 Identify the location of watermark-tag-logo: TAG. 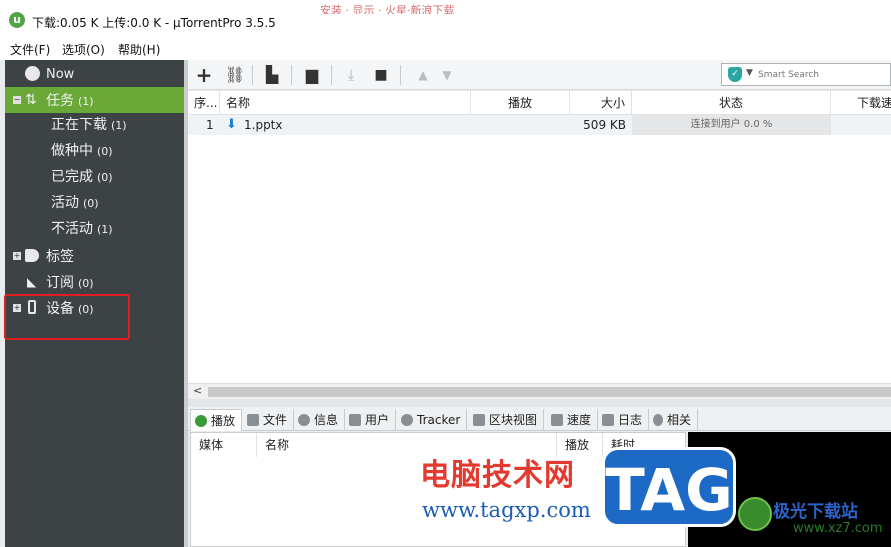
(669, 487).